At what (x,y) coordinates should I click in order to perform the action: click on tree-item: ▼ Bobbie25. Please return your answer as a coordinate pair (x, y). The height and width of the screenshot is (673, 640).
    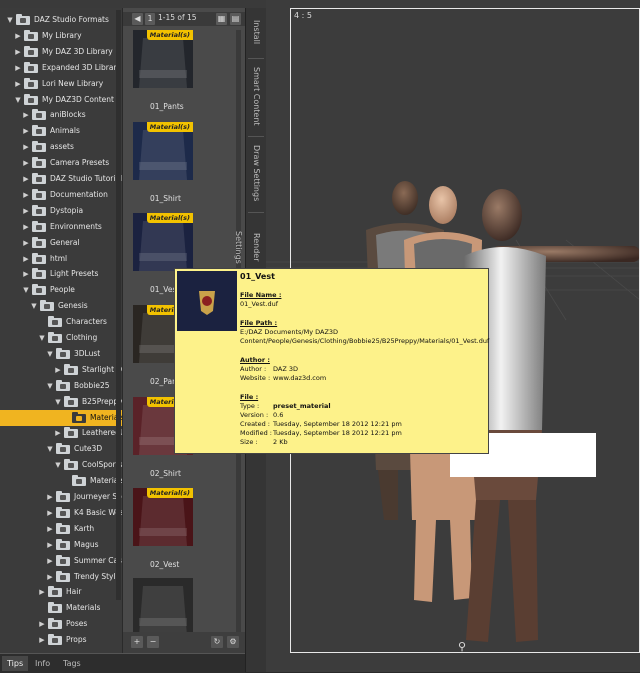
    Looking at the image, I should click on (61, 386).